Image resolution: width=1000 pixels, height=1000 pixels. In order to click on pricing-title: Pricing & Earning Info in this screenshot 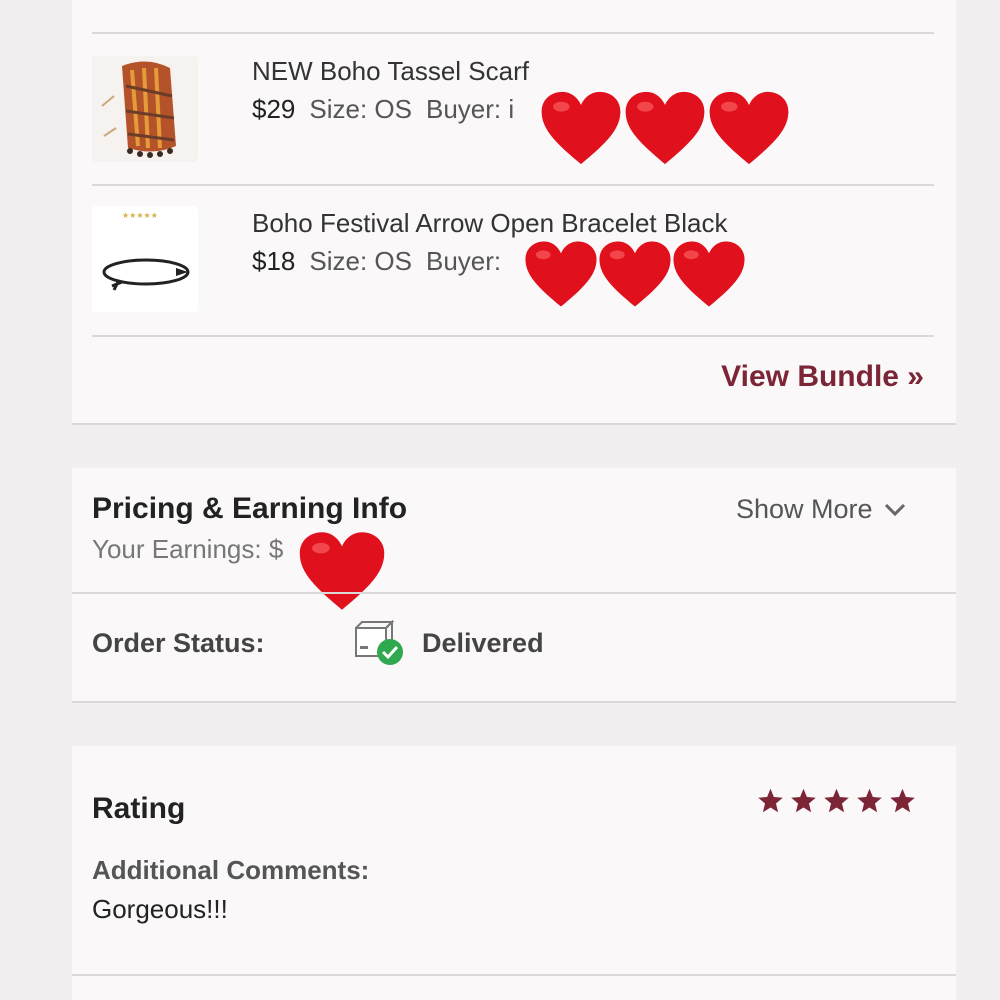, I will do `click(250, 508)`.